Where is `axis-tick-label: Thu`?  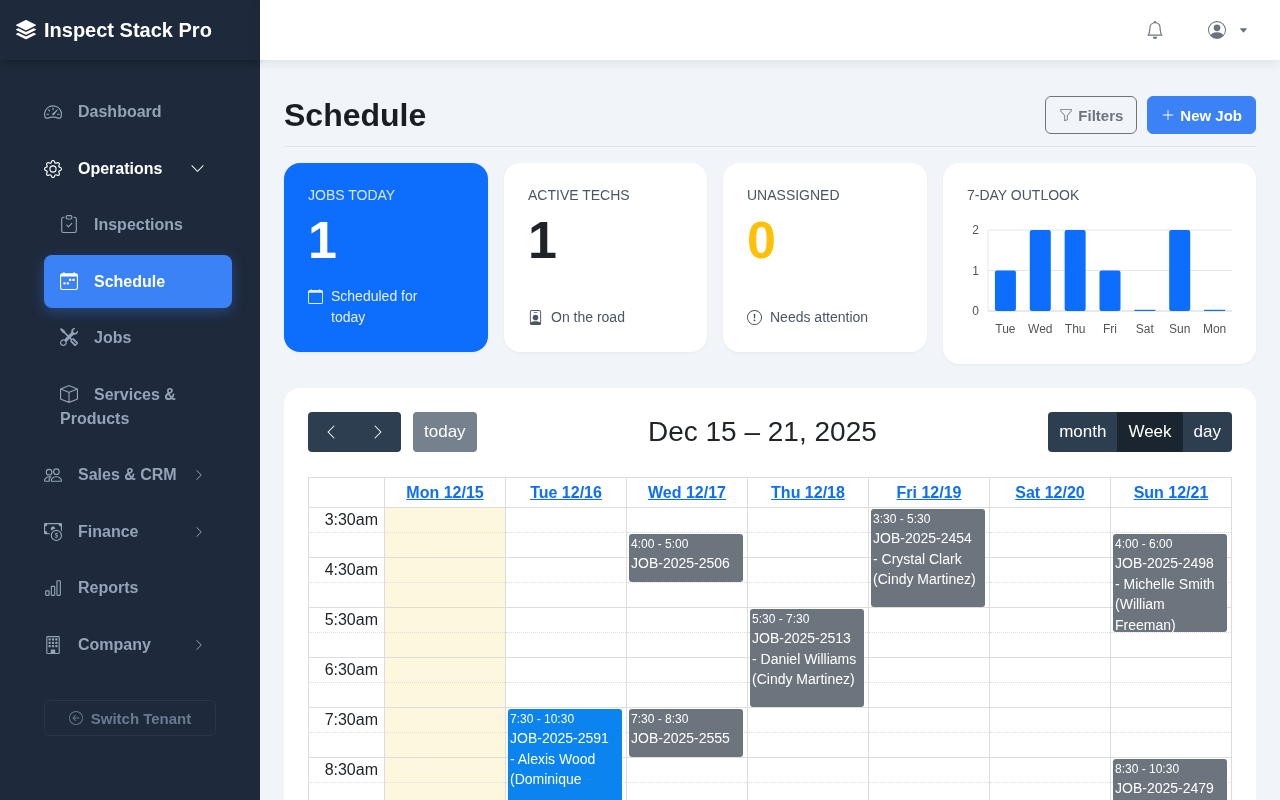 axis-tick-label: Thu is located at coordinates (1075, 329).